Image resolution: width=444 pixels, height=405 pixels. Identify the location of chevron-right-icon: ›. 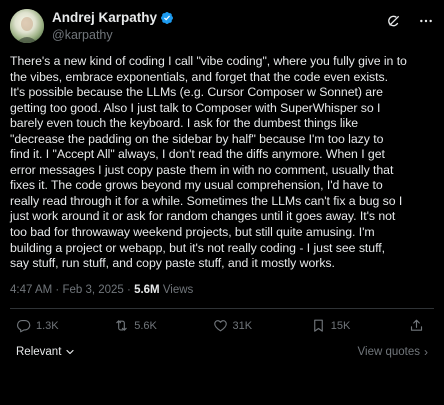
(426, 351).